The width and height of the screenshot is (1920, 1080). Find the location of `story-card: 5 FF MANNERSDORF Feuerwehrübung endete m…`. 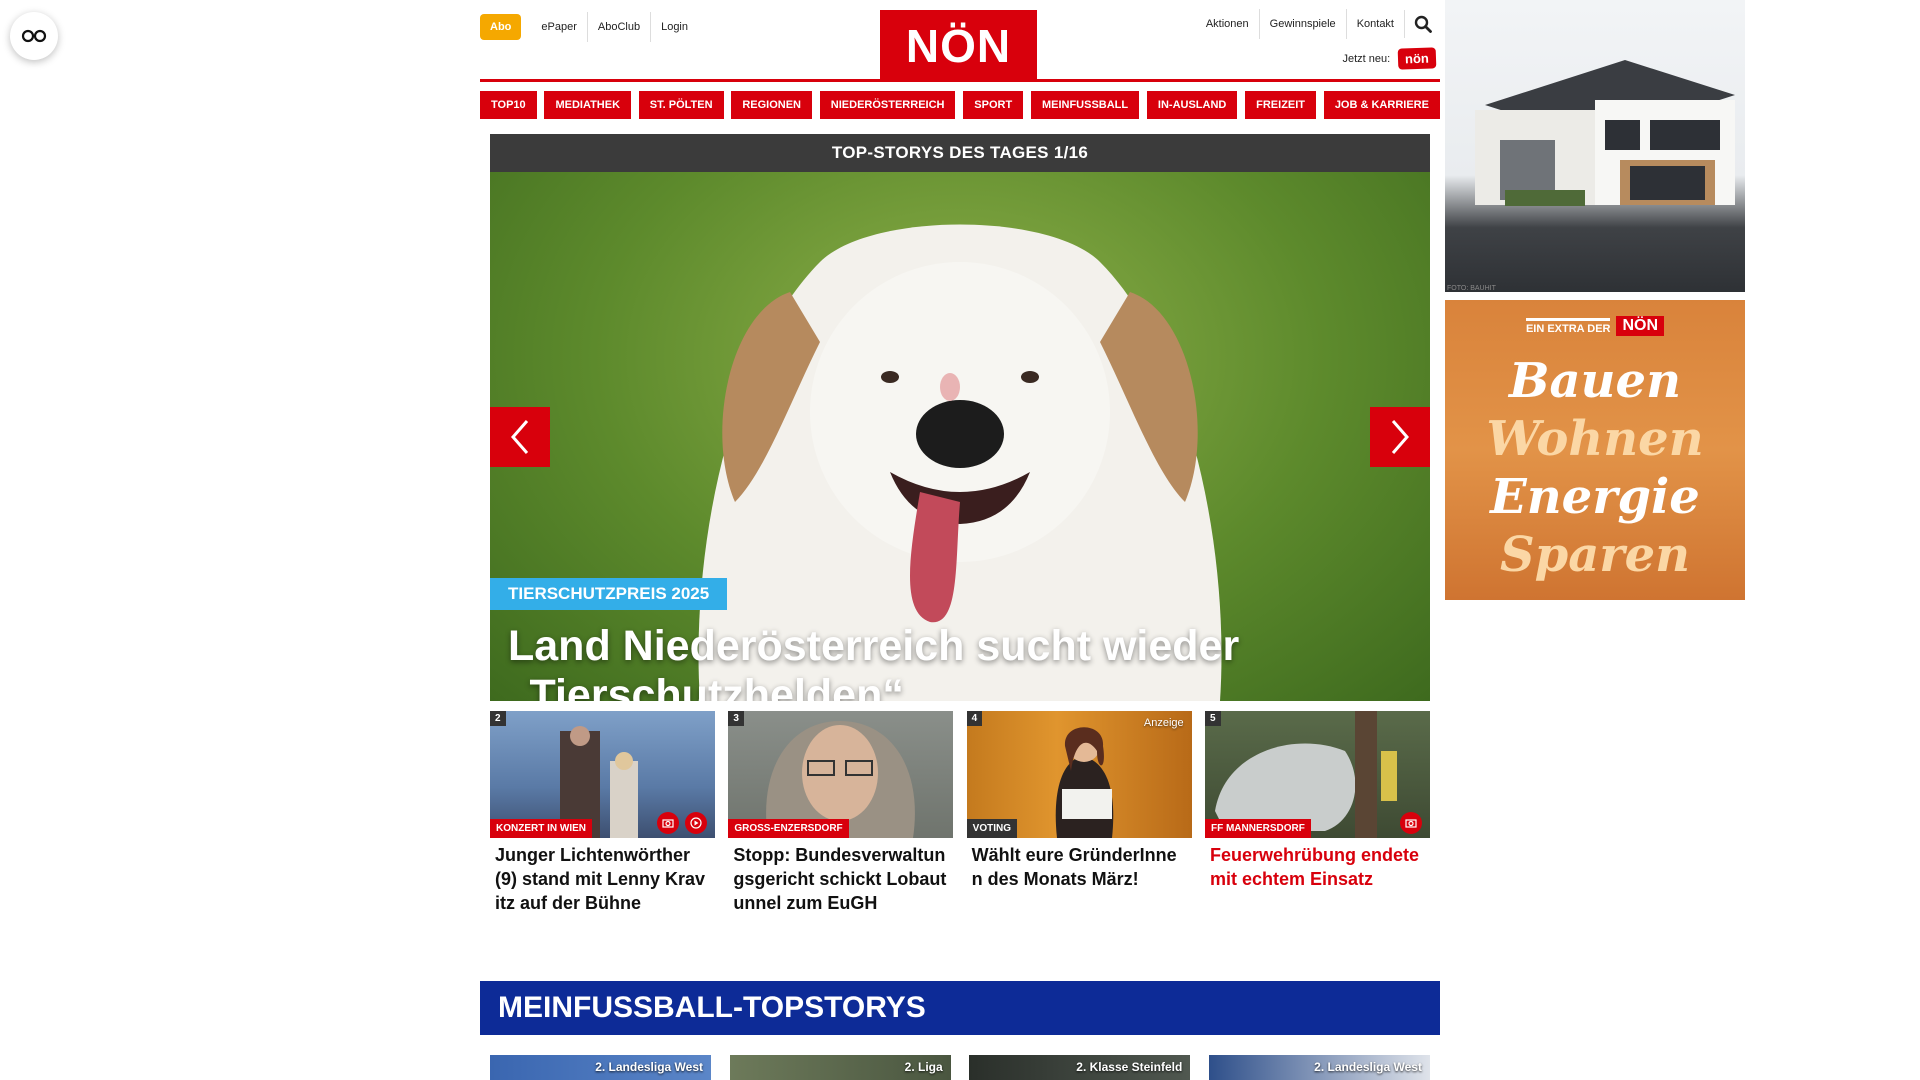

story-card: 5 FF MANNERSDORF Feuerwehrübung endete m… is located at coordinates (1317, 826).